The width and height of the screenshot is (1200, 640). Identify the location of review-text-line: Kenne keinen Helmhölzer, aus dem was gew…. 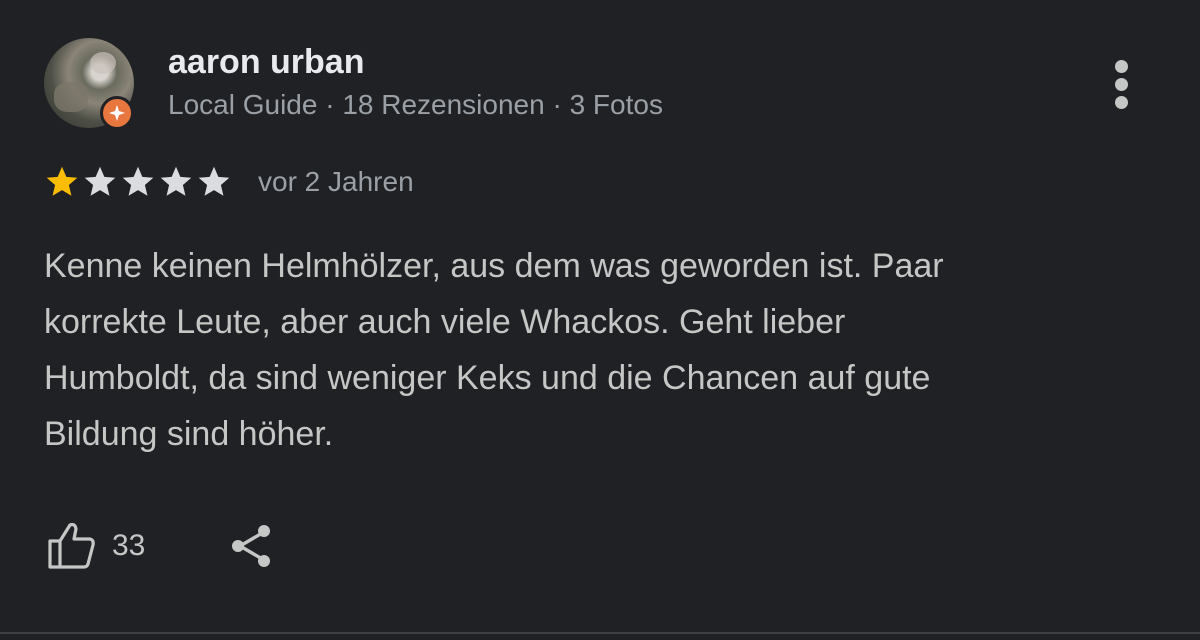
(494, 266).